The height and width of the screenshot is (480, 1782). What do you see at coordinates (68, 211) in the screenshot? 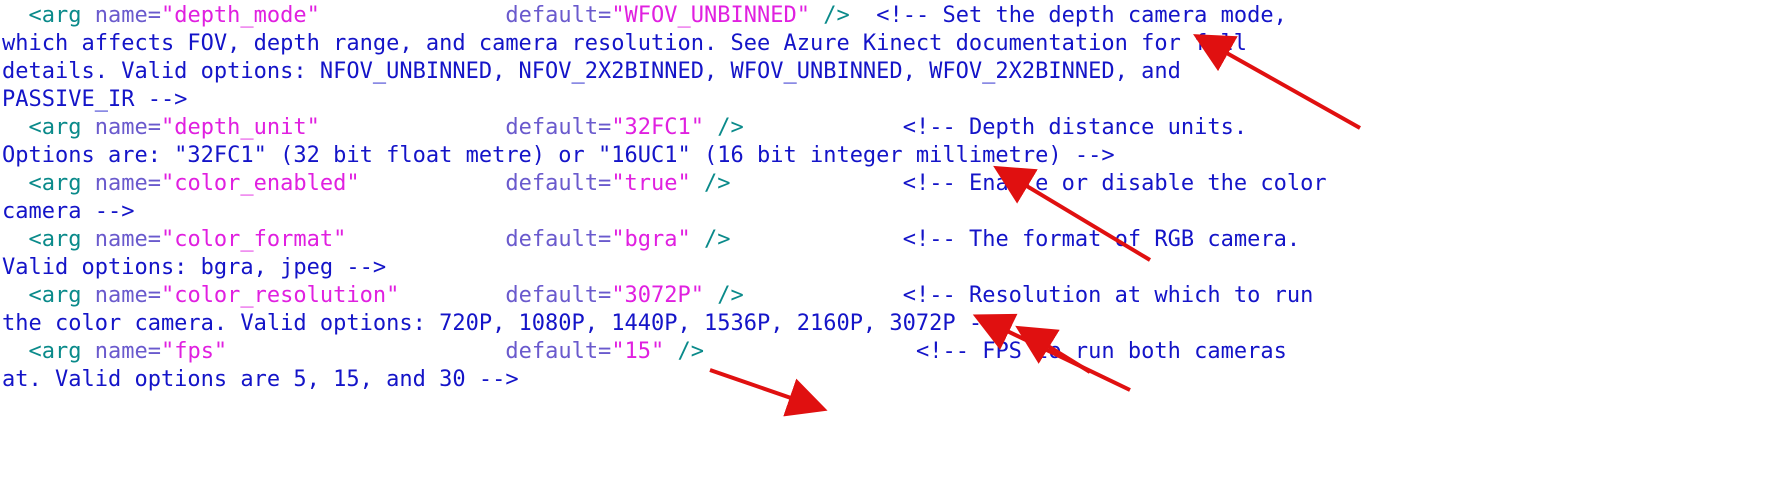
I see `code-line-comment: camera -->` at bounding box center [68, 211].